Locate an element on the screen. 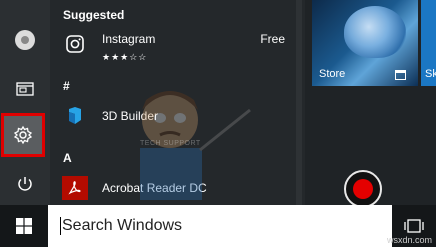 The height and width of the screenshot is (247, 436). gear-icon is located at coordinates (23, 135).